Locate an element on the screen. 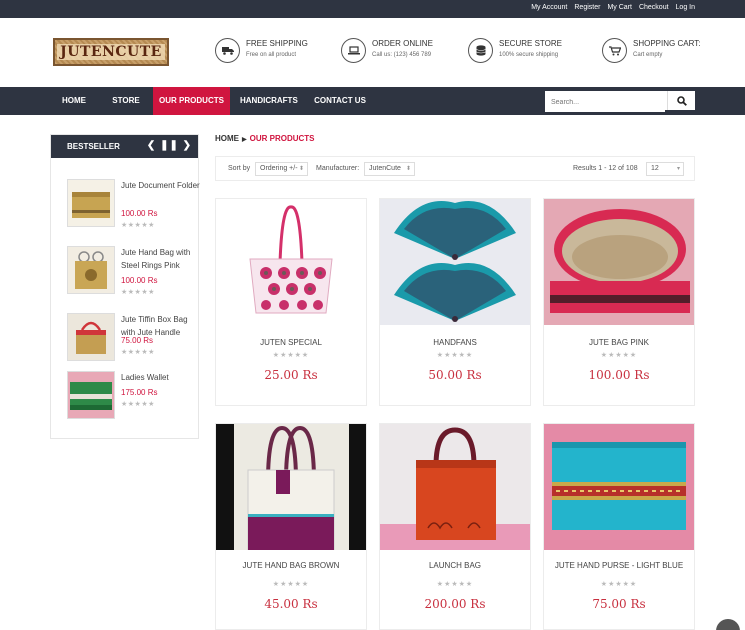  register-link: Register is located at coordinates (587, 7).